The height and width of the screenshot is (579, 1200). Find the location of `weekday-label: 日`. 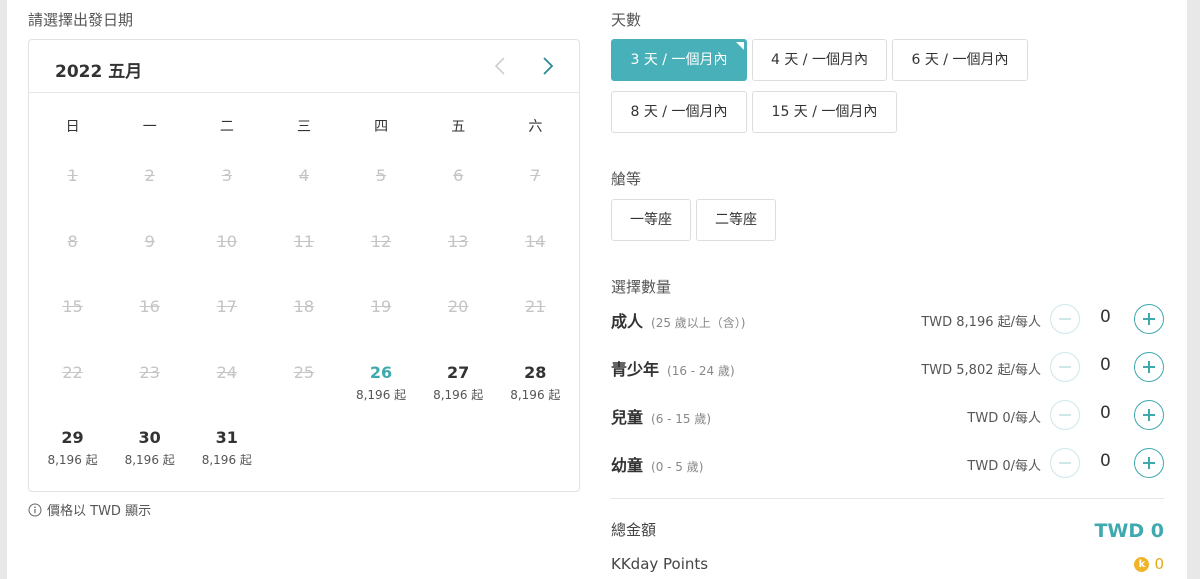

weekday-label: 日 is located at coordinates (72, 127).